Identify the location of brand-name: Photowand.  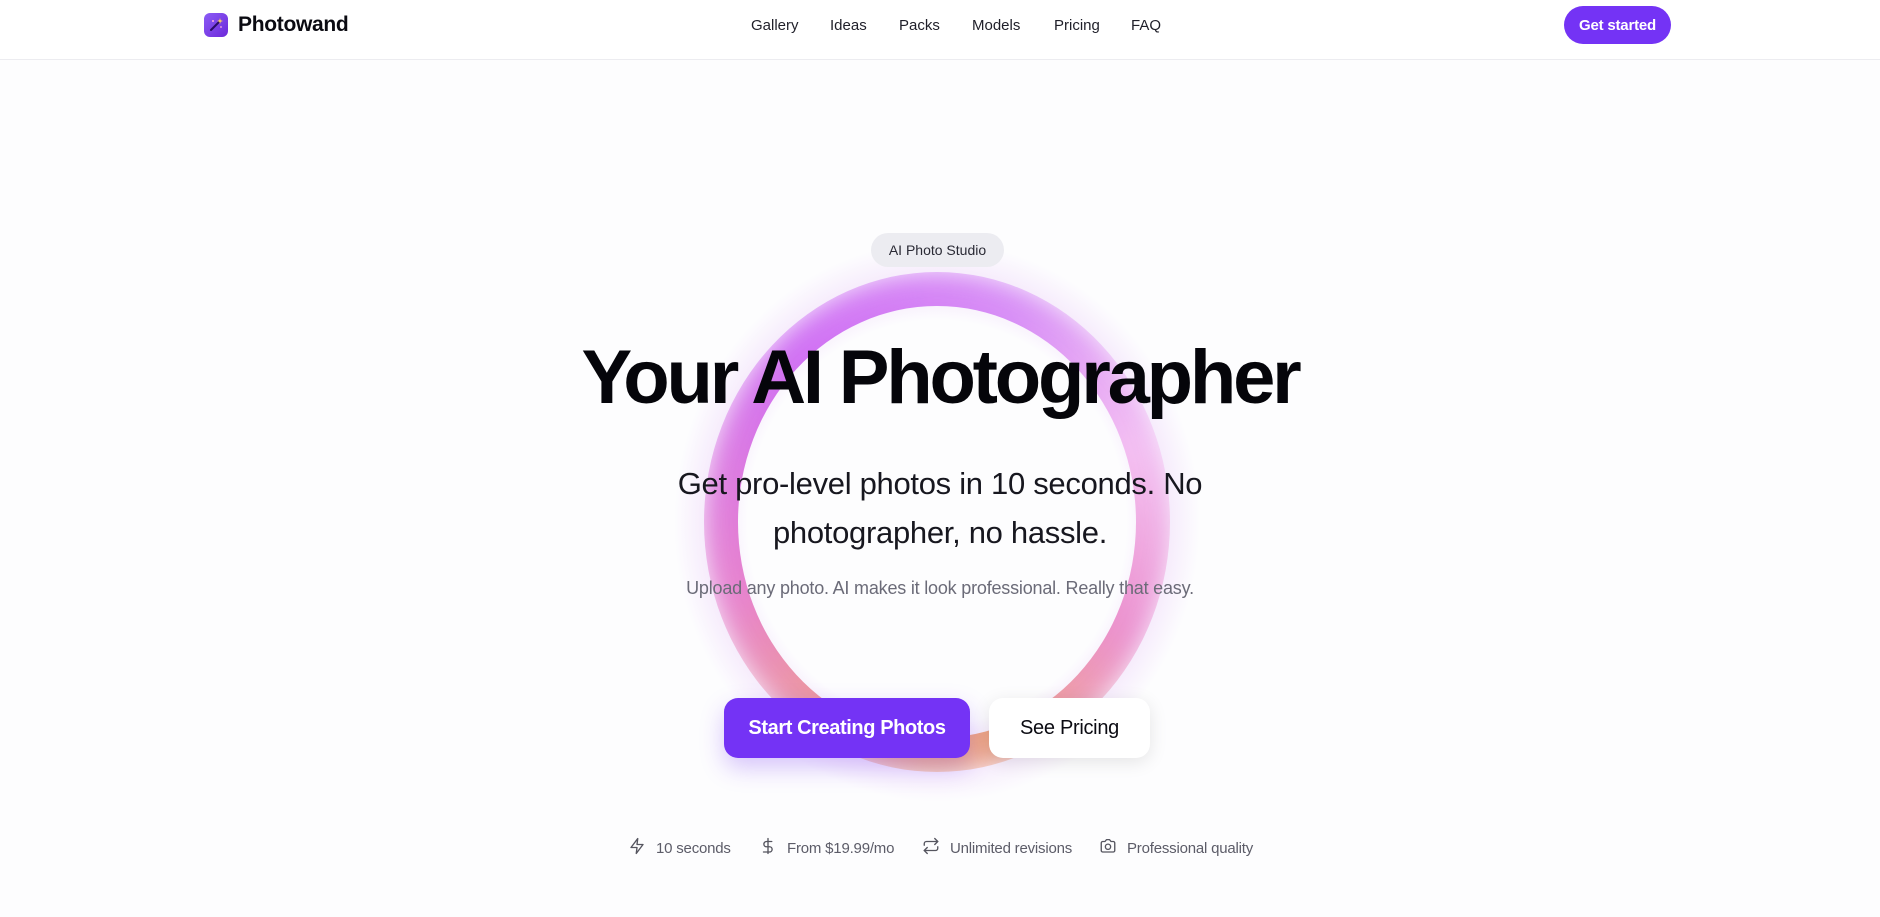
(293, 24).